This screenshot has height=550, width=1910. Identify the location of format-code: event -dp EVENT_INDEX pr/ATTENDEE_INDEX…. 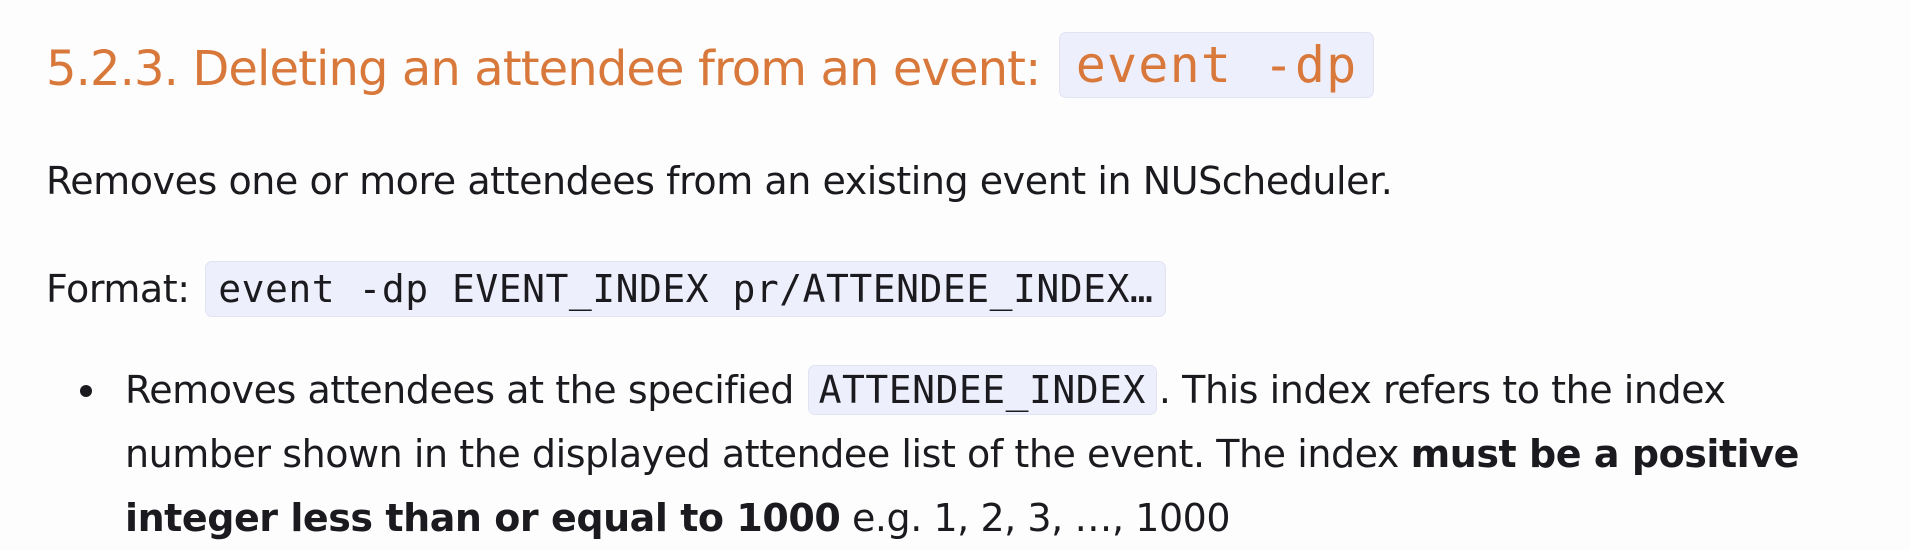
(686, 289).